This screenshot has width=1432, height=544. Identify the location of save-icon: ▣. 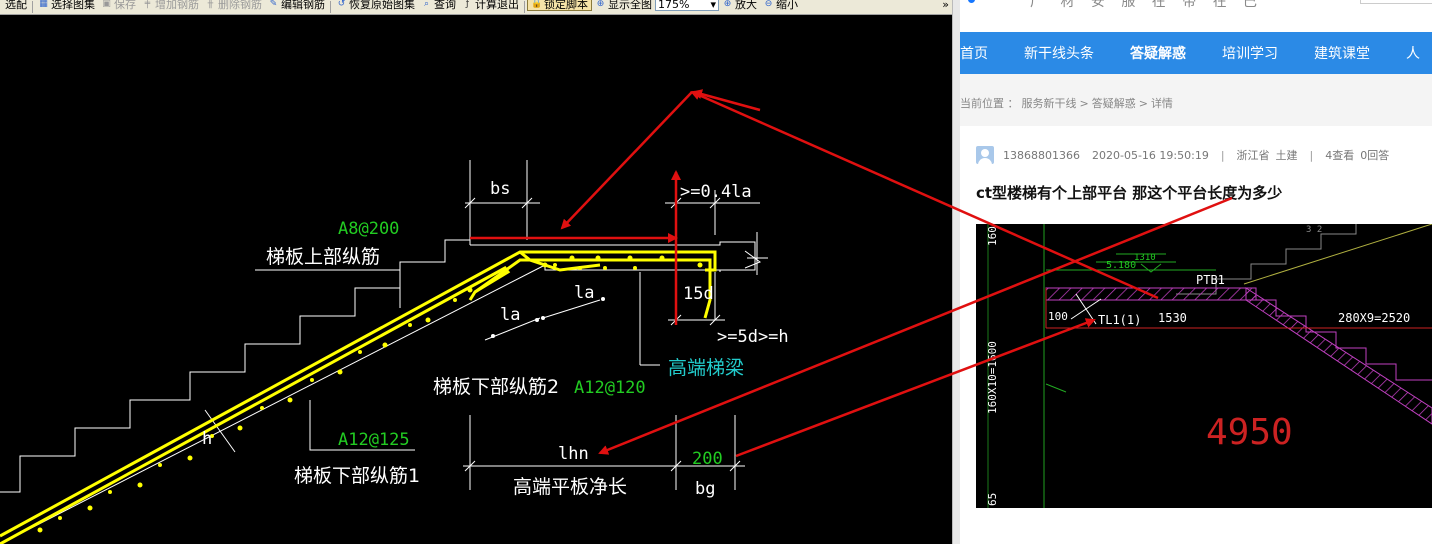
(106, 4).